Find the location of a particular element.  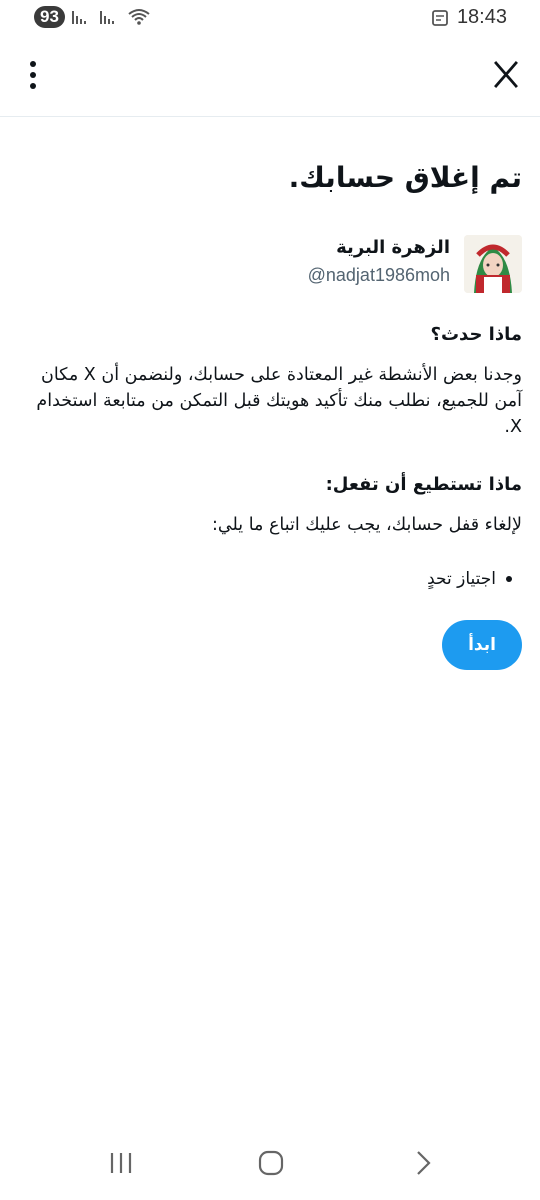

home-icon is located at coordinates (271, 1163).